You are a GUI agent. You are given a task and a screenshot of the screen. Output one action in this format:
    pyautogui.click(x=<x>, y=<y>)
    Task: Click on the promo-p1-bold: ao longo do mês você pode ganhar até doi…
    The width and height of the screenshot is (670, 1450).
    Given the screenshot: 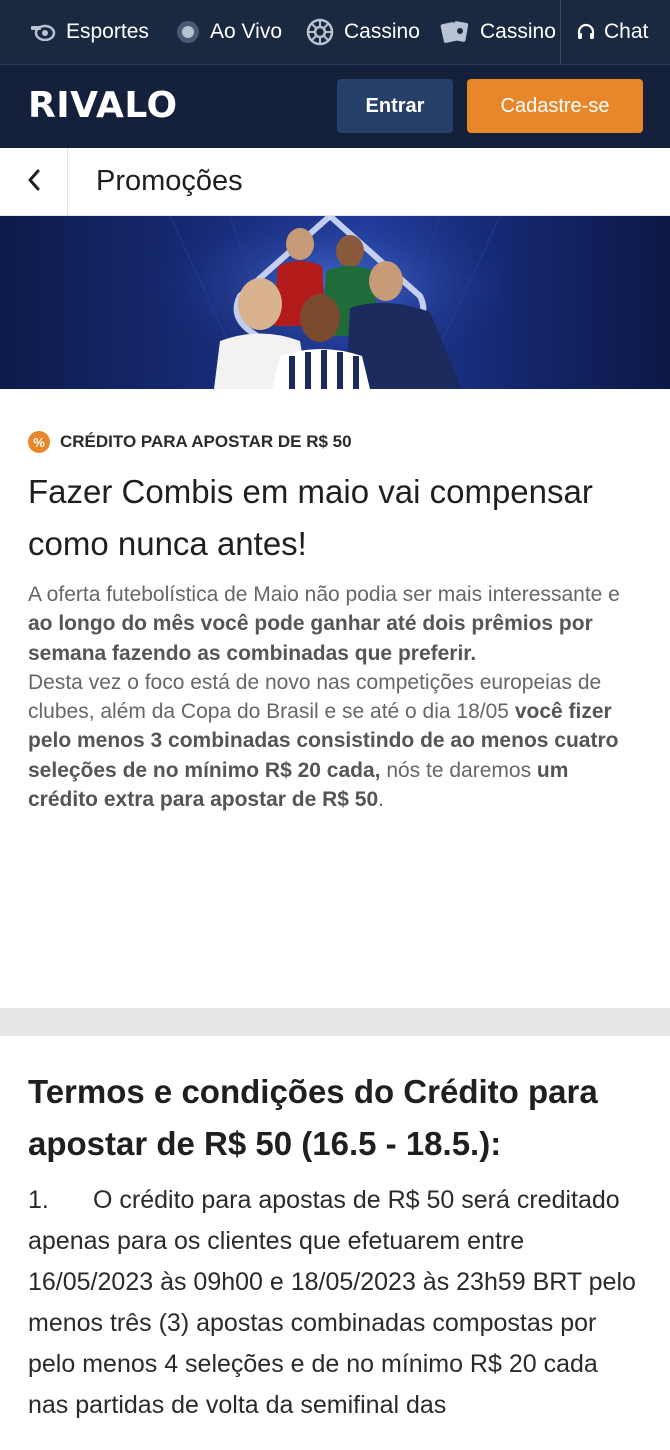 What is the action you would take?
    pyautogui.click(x=310, y=638)
    